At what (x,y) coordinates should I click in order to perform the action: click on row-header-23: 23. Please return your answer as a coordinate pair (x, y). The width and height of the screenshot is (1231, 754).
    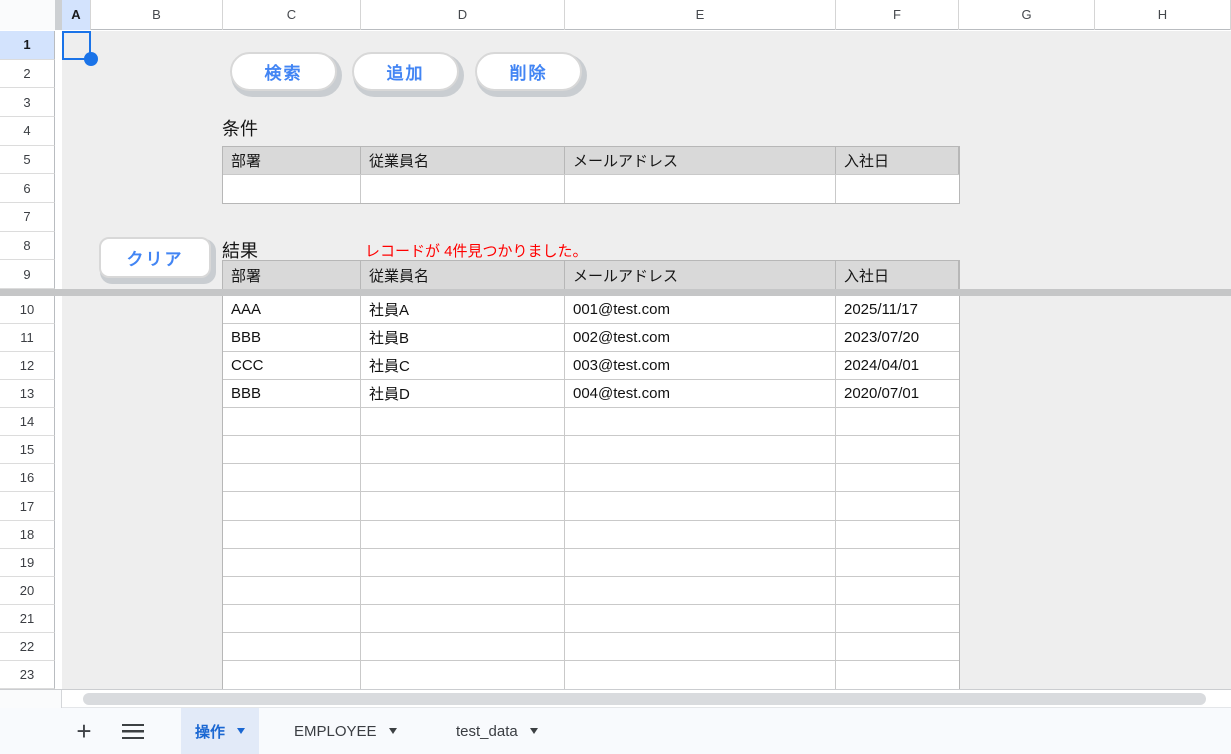
    Looking at the image, I should click on (27, 674).